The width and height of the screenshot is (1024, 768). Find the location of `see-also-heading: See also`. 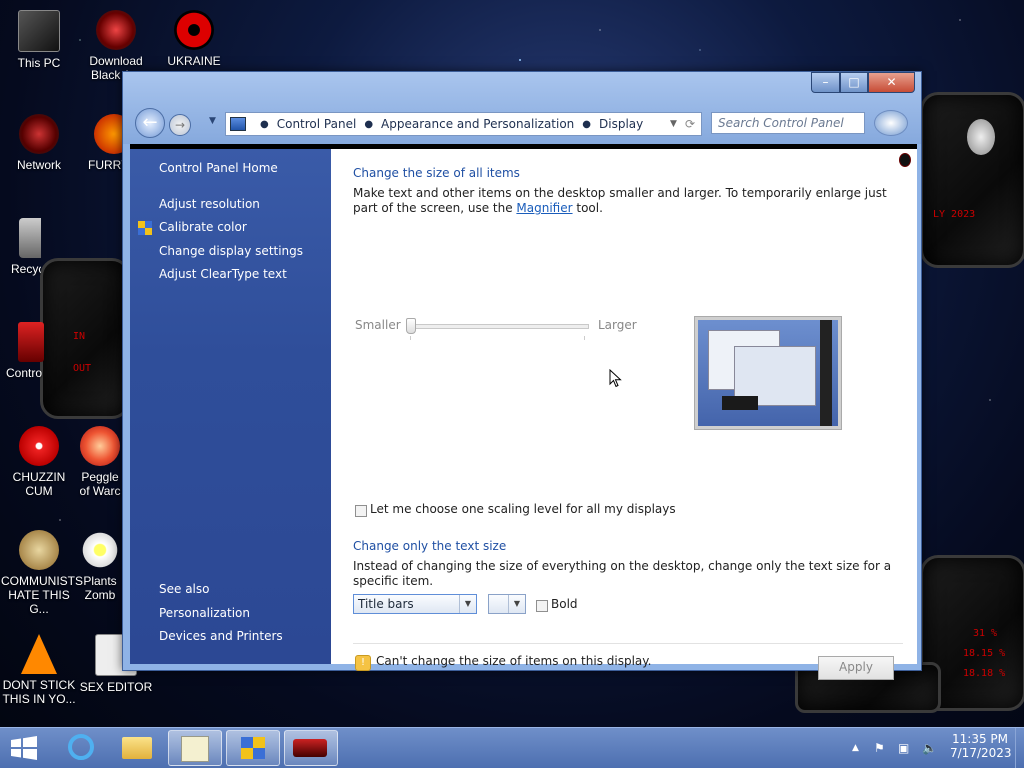

see-also-heading: See also is located at coordinates (184, 589).